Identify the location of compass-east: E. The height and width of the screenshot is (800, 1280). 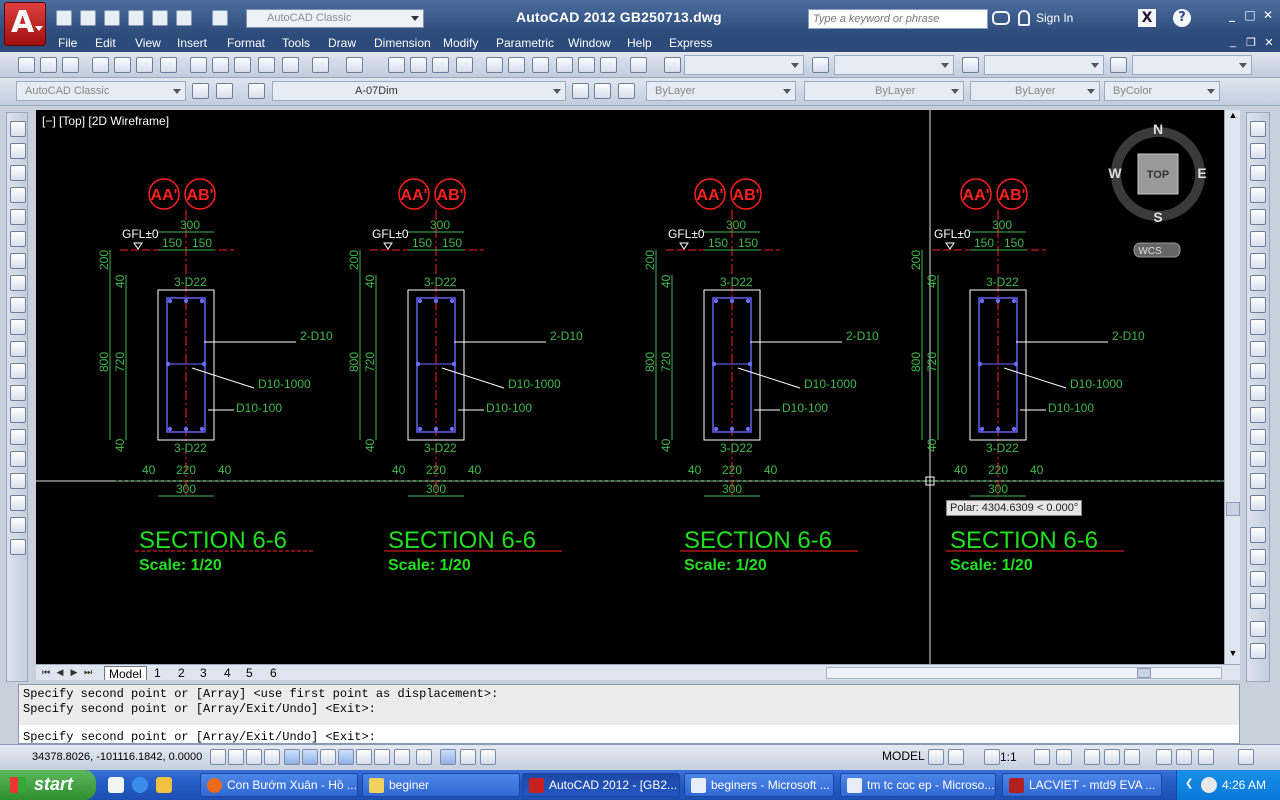
(1201, 173).